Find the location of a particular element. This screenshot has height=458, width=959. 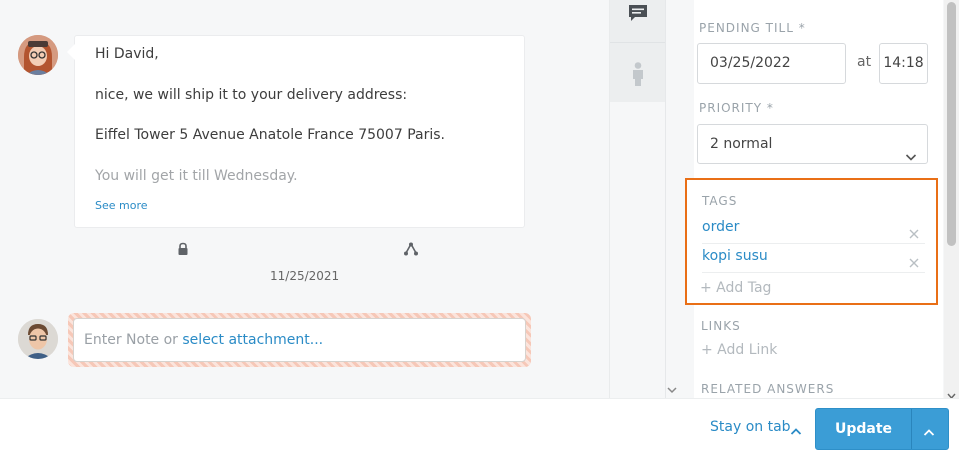

priority-select: 2 normal is located at coordinates (812, 144).